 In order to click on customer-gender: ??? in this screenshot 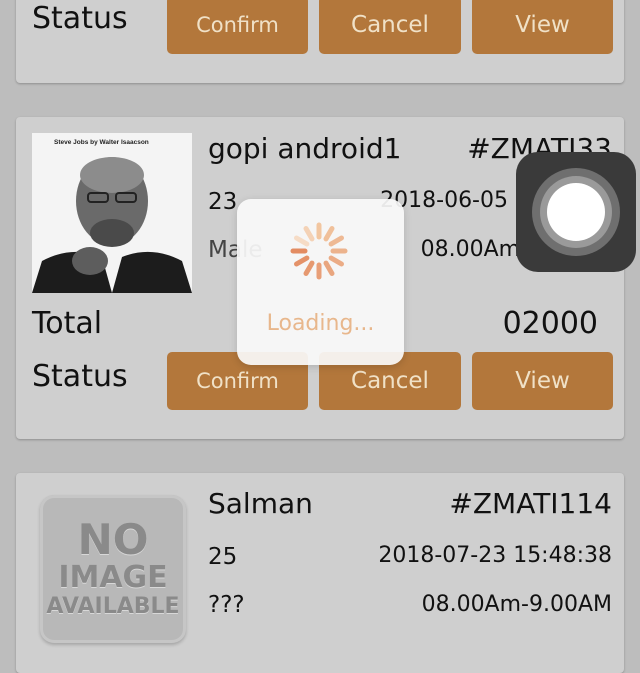, I will do `click(226, 605)`.